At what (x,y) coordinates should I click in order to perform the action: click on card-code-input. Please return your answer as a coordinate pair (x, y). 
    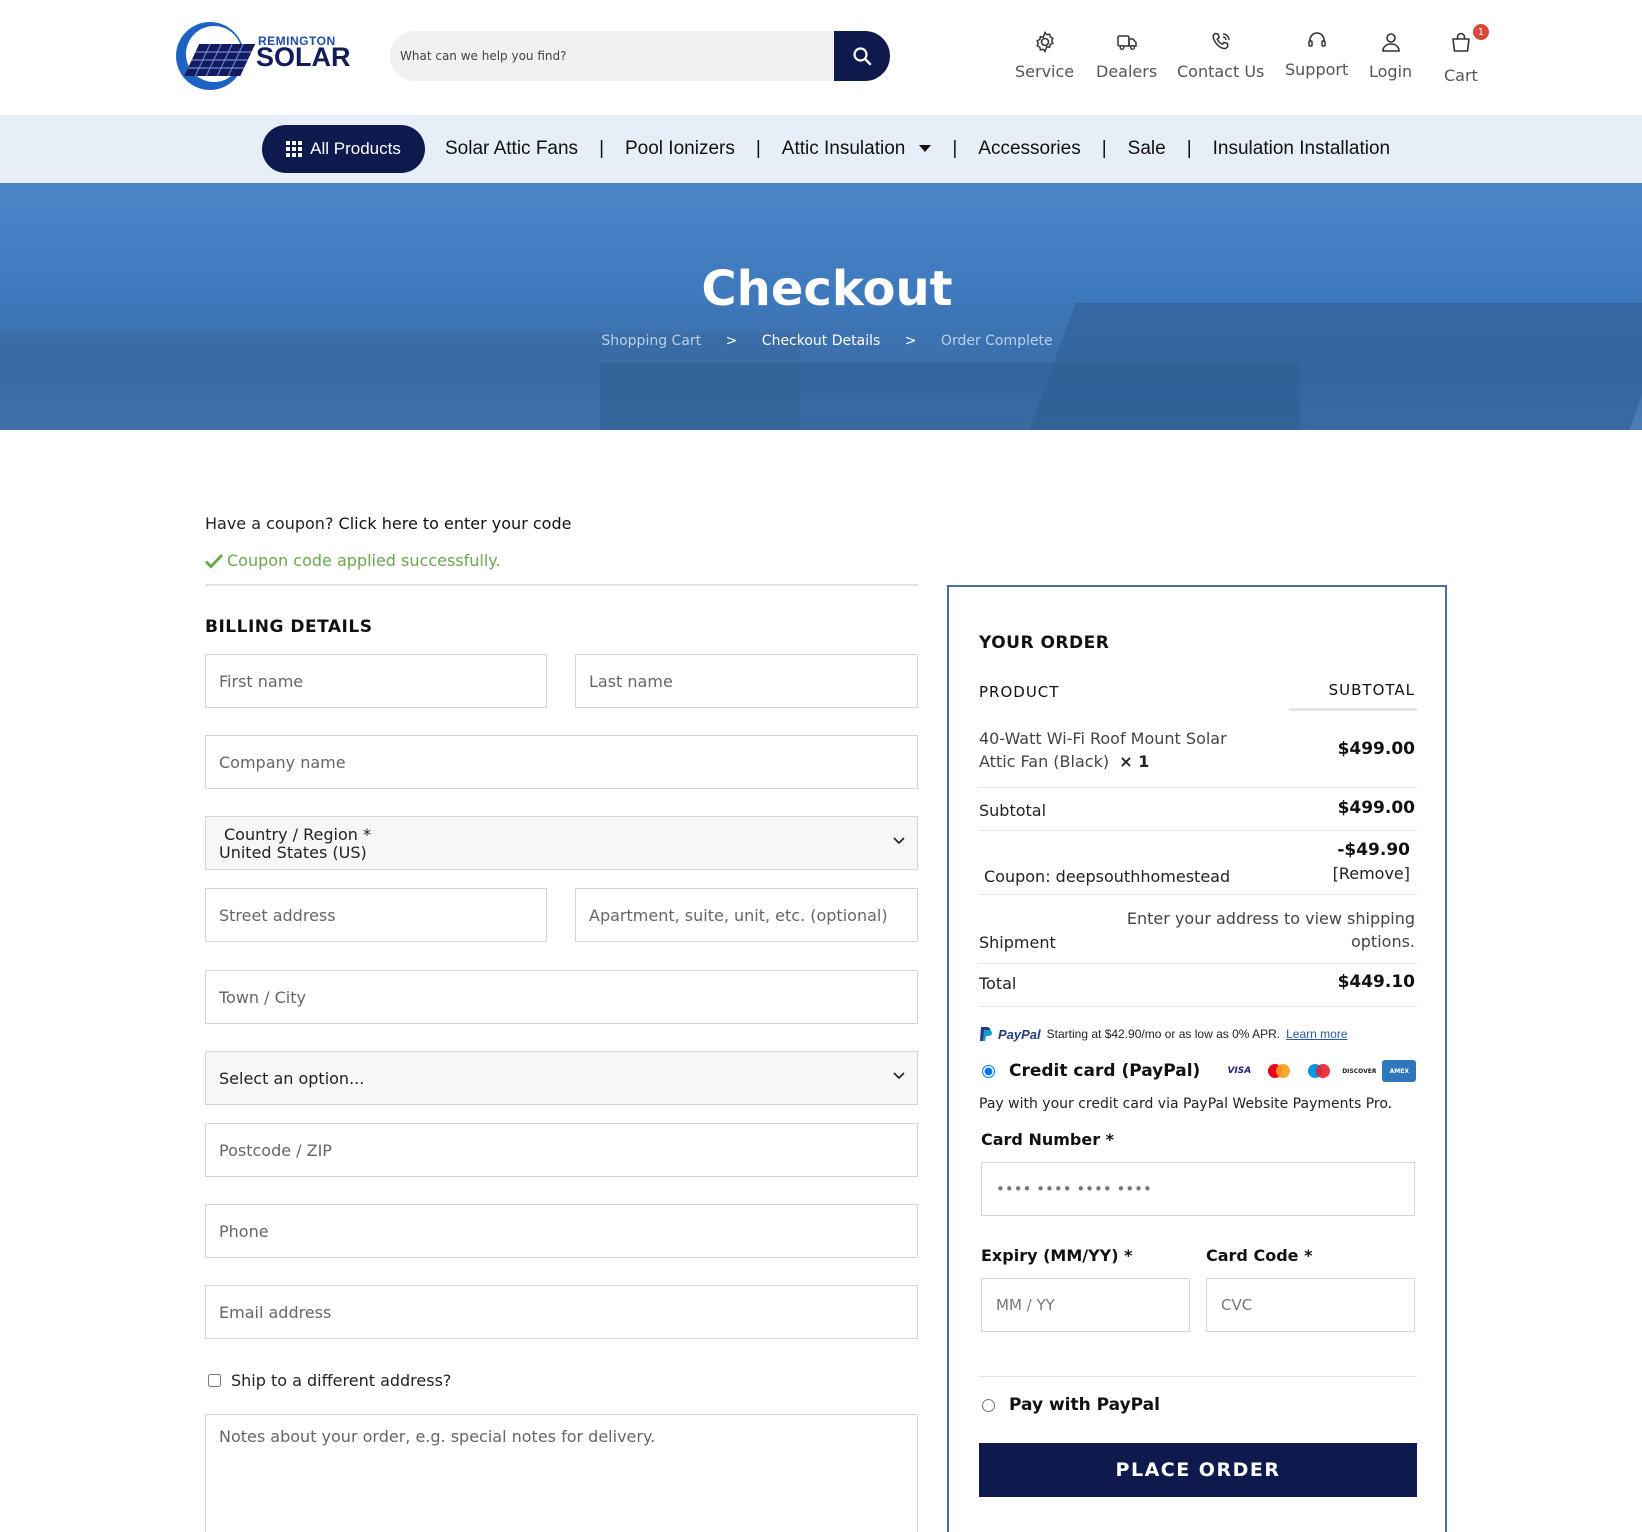
    Looking at the image, I should click on (1310, 1305).